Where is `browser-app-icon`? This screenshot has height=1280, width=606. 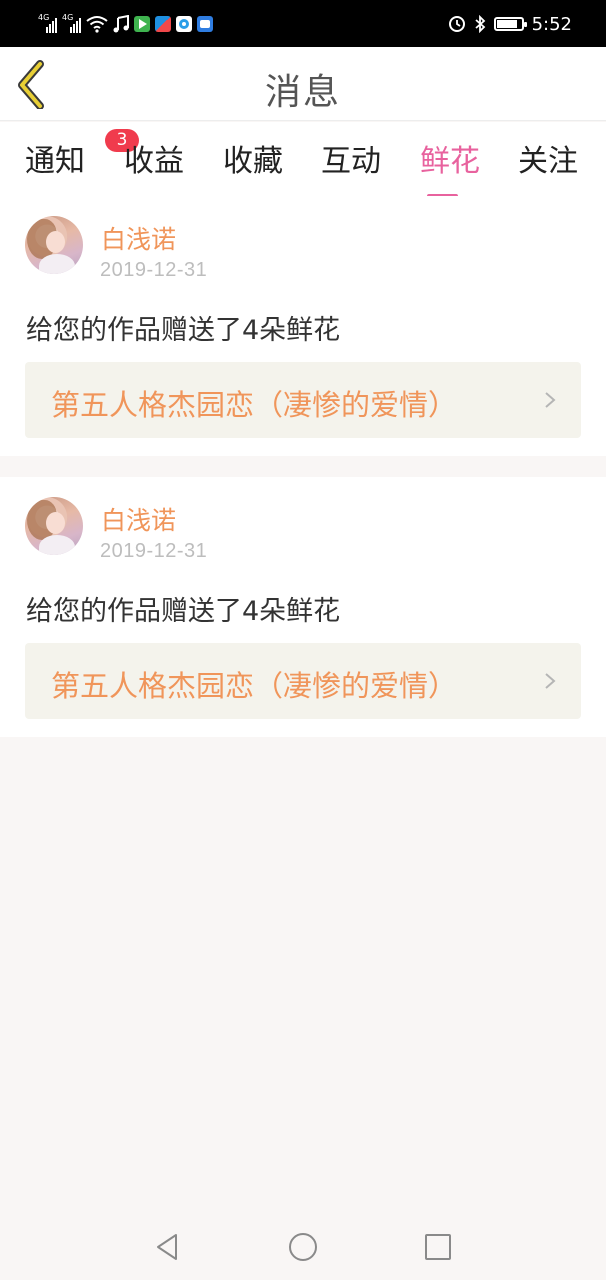
browser-app-icon is located at coordinates (184, 24).